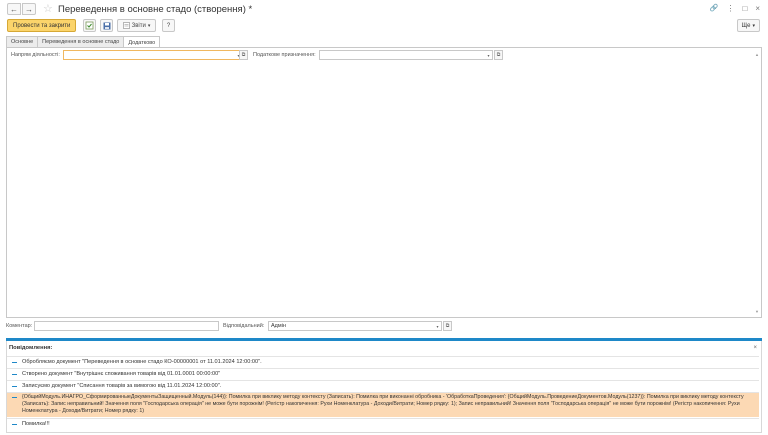  Describe the element at coordinates (126, 326) in the screenshot. I see `comment-field` at that location.